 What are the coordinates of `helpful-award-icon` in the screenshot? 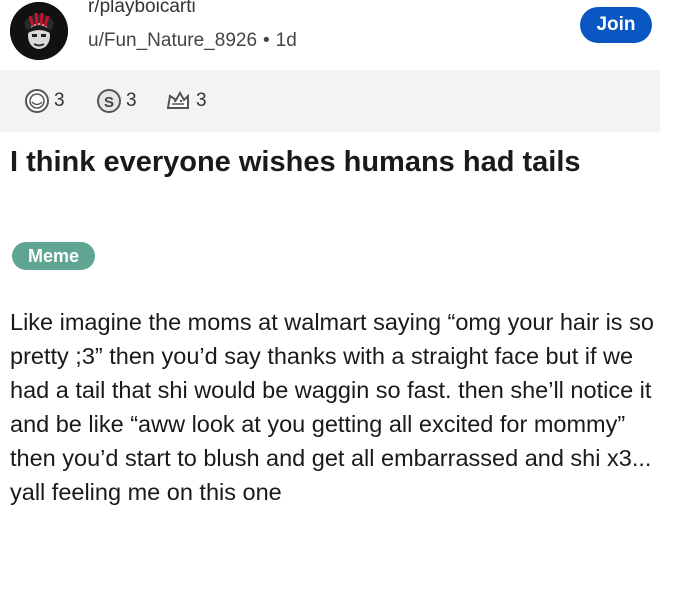 It's located at (37, 101).